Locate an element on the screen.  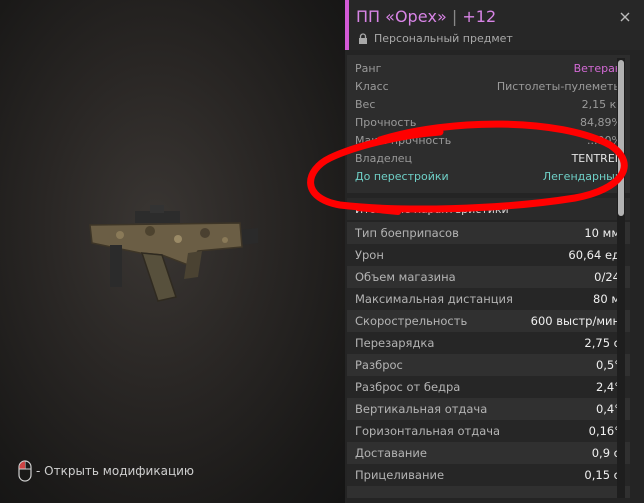
stat-row: Вертикальная отдача 0,4° is located at coordinates (488, 409).